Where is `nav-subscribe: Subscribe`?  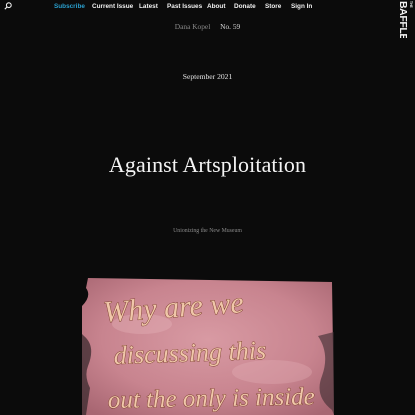
nav-subscribe: Subscribe is located at coordinates (69, 6).